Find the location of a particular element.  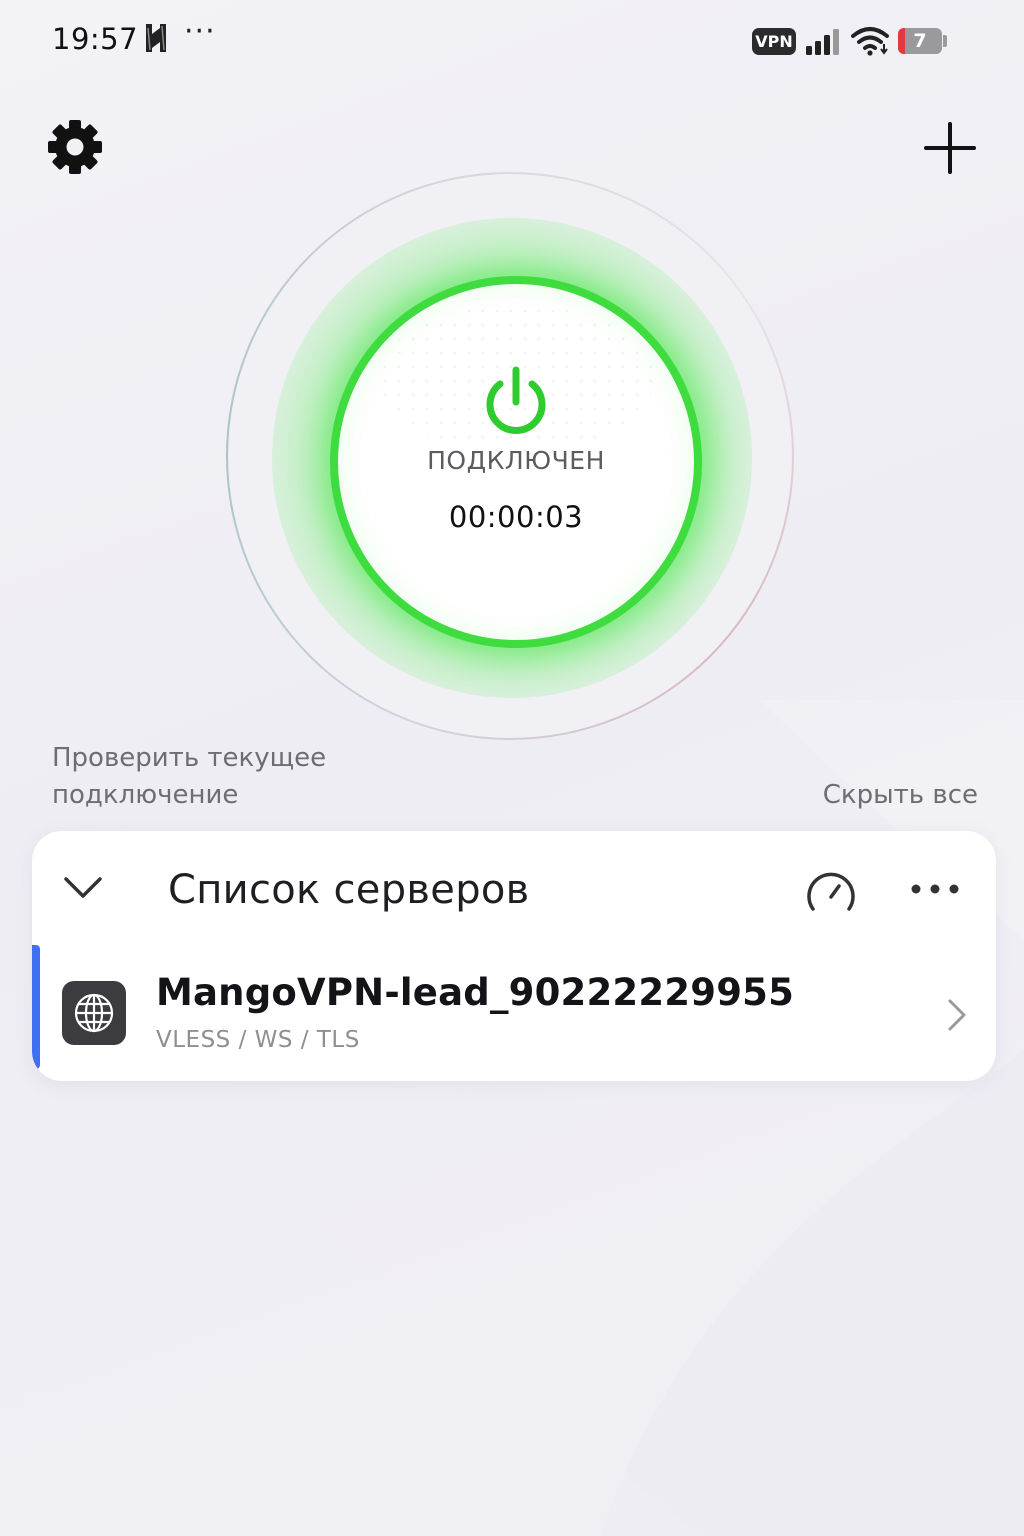

connection-timer: 00:00:03 is located at coordinates (516, 517).